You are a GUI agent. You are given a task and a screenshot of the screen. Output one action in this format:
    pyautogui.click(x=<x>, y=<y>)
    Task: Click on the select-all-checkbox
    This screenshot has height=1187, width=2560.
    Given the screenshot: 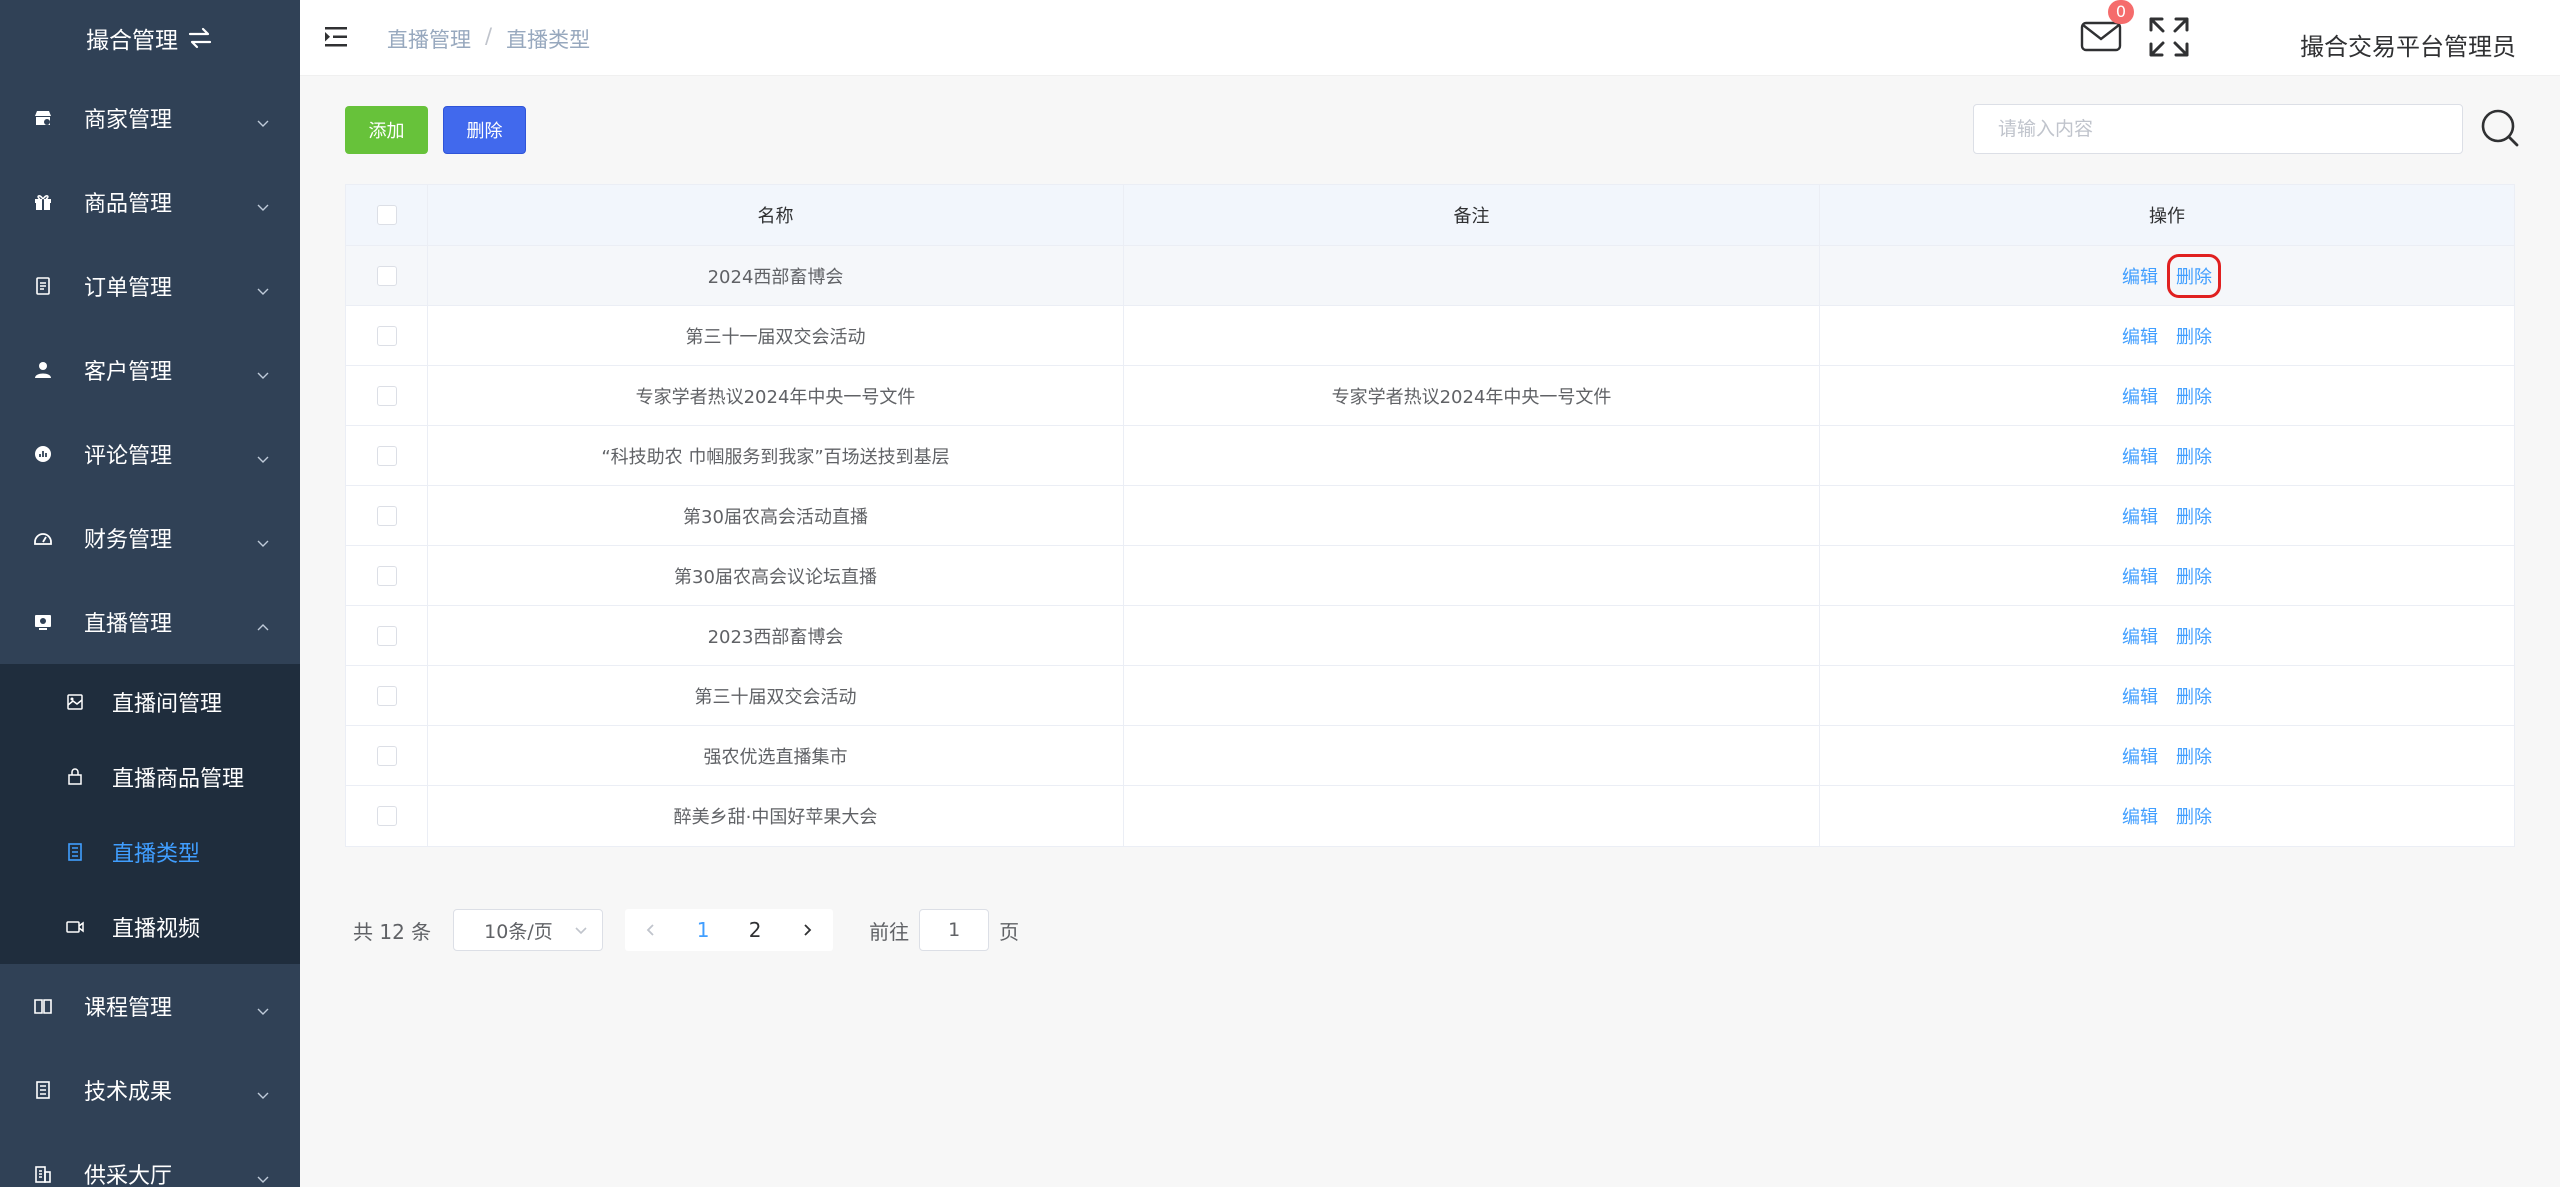 What is the action you would take?
    pyautogui.click(x=386, y=215)
    